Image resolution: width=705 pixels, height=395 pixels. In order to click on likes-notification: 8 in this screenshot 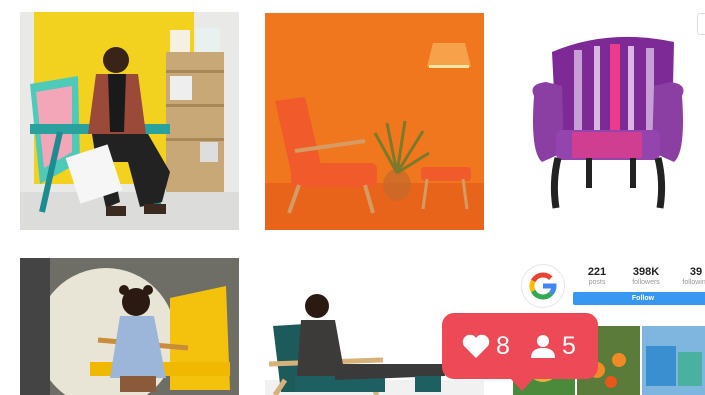, I will do `click(486, 346)`.